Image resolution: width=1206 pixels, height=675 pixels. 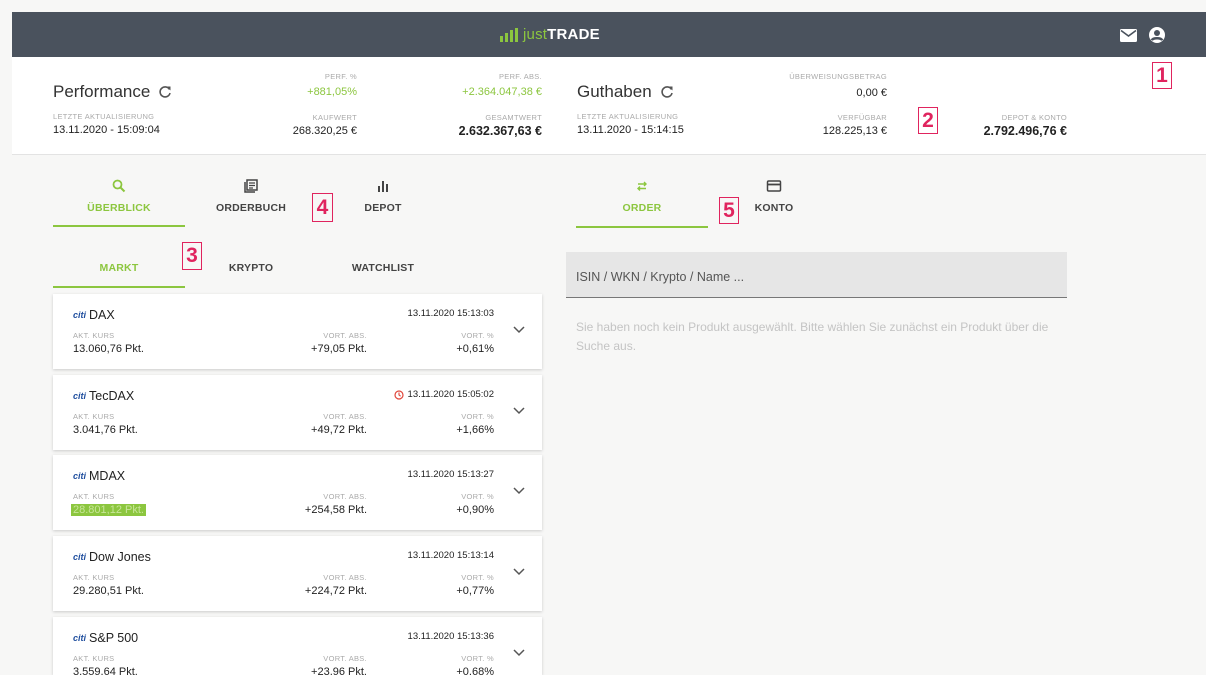 What do you see at coordinates (513, 117) in the screenshot?
I see `gesamtwert-label: GESAMTWERT` at bounding box center [513, 117].